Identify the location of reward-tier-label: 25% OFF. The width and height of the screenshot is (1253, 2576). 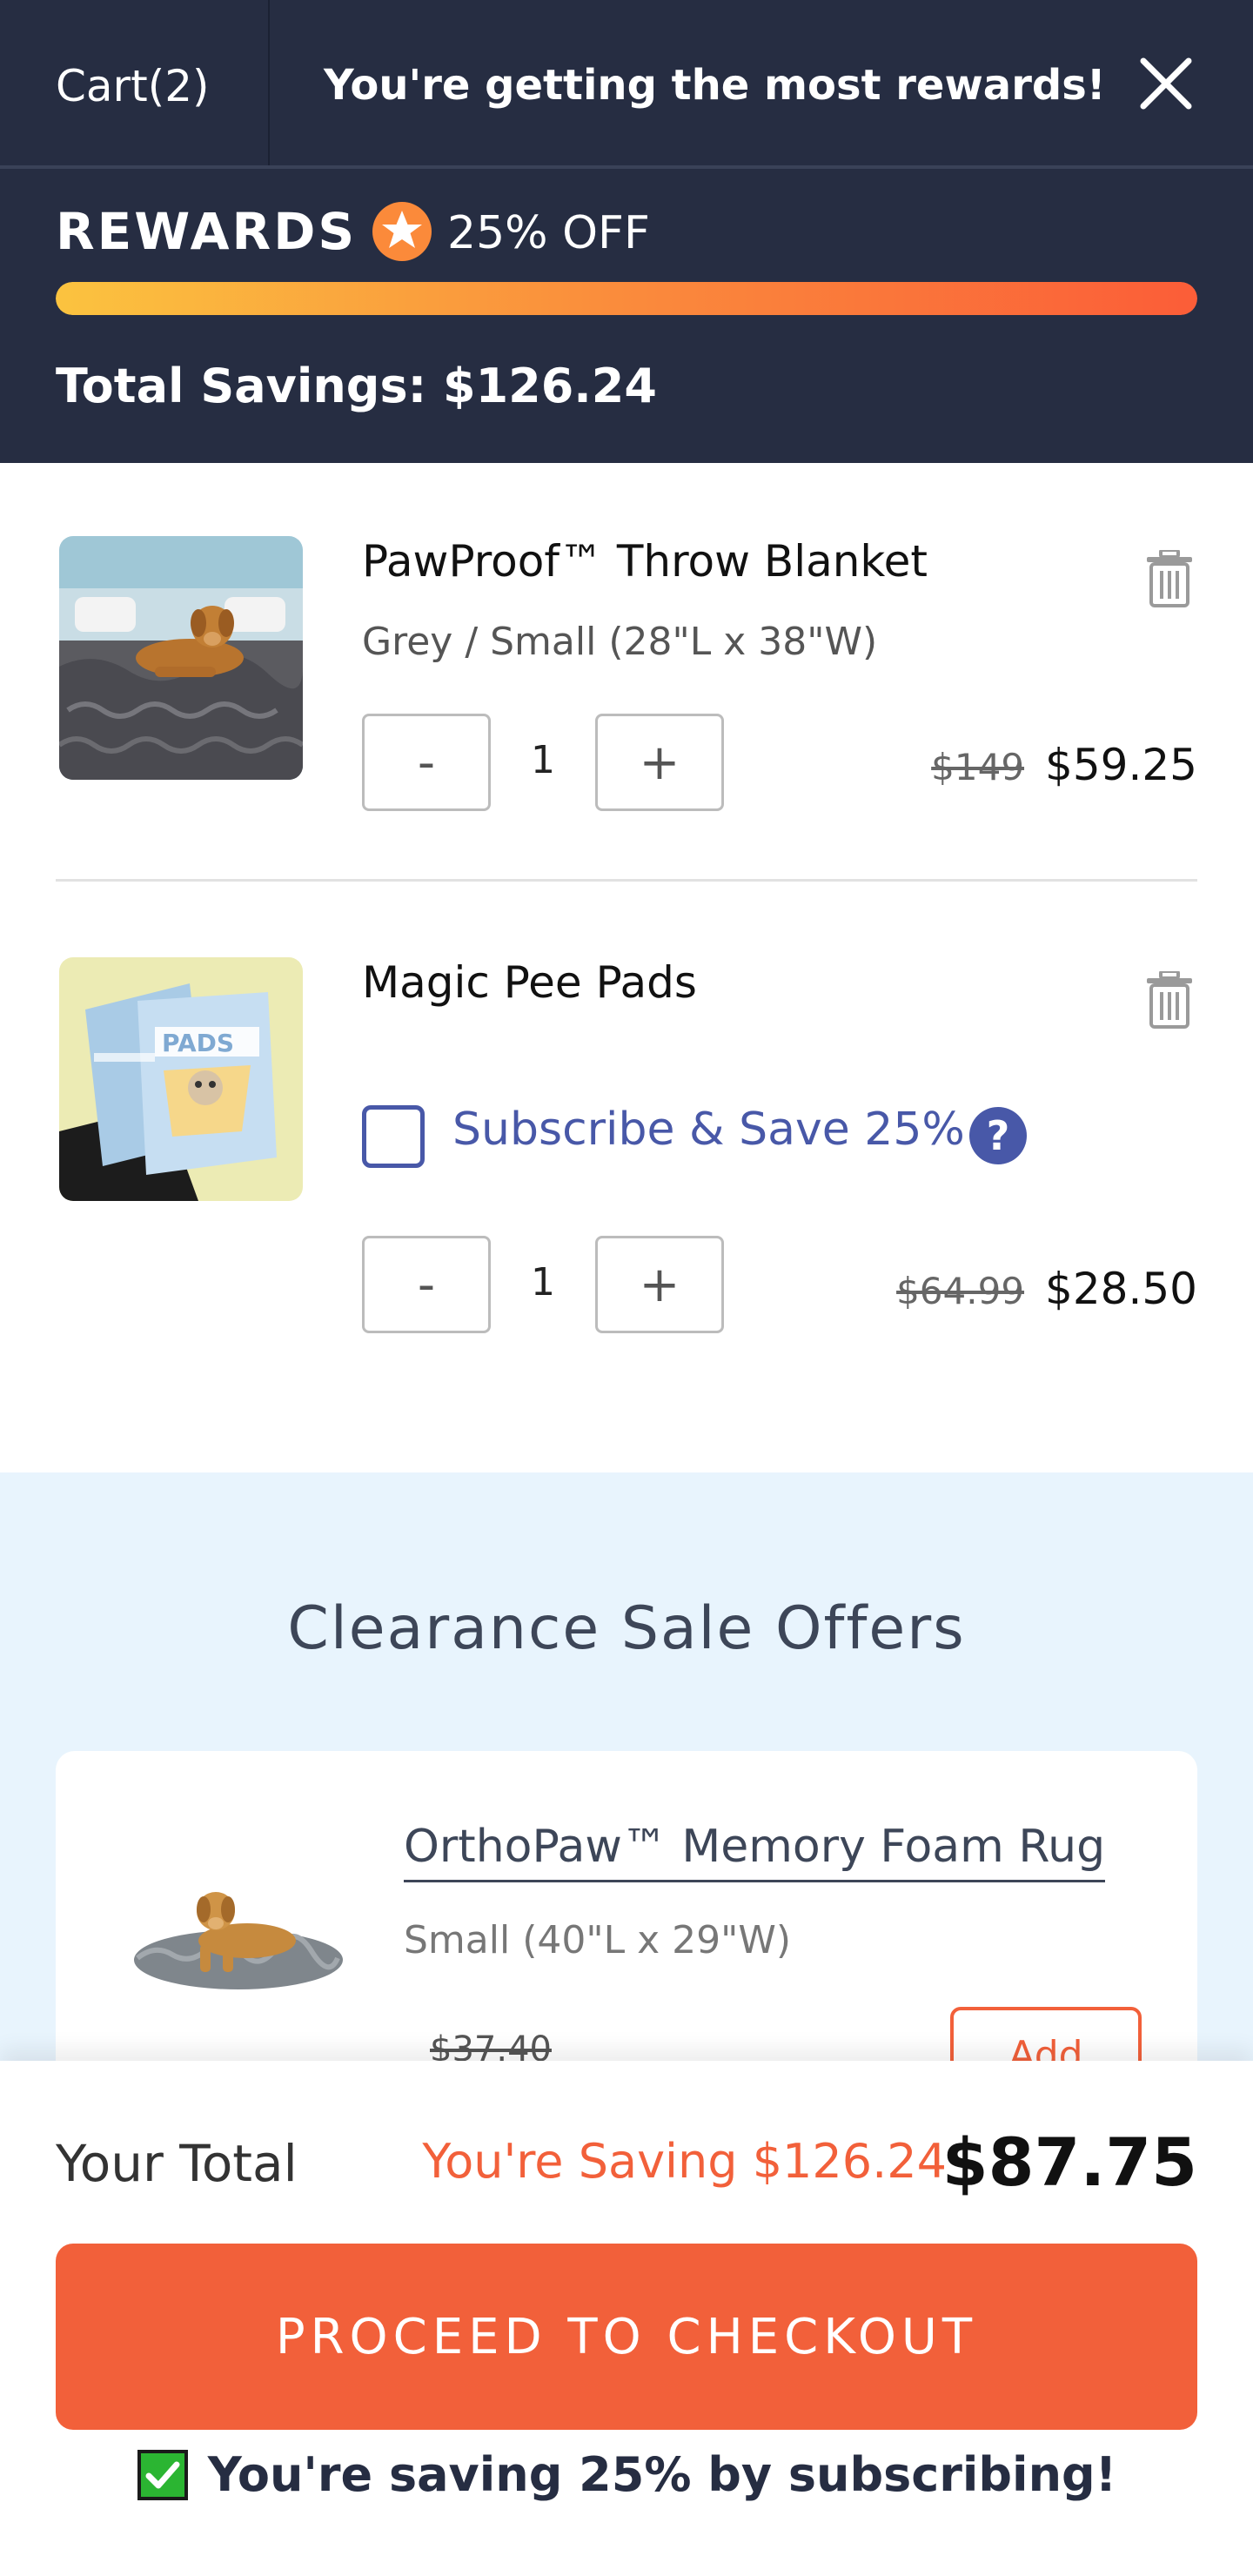
(548, 233).